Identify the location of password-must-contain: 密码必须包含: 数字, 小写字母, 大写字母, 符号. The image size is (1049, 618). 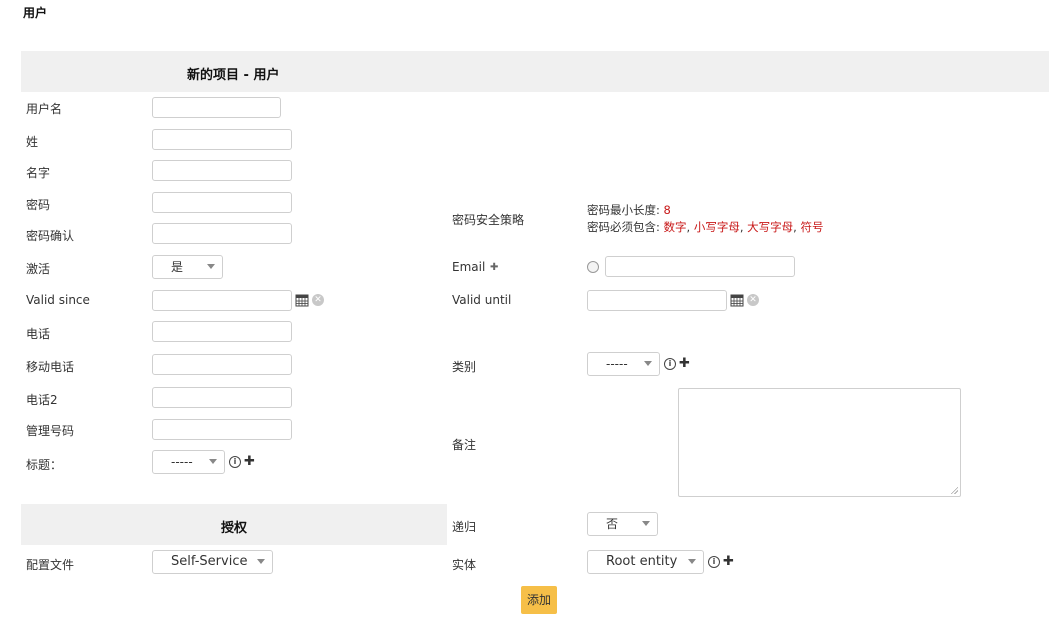
(705, 227).